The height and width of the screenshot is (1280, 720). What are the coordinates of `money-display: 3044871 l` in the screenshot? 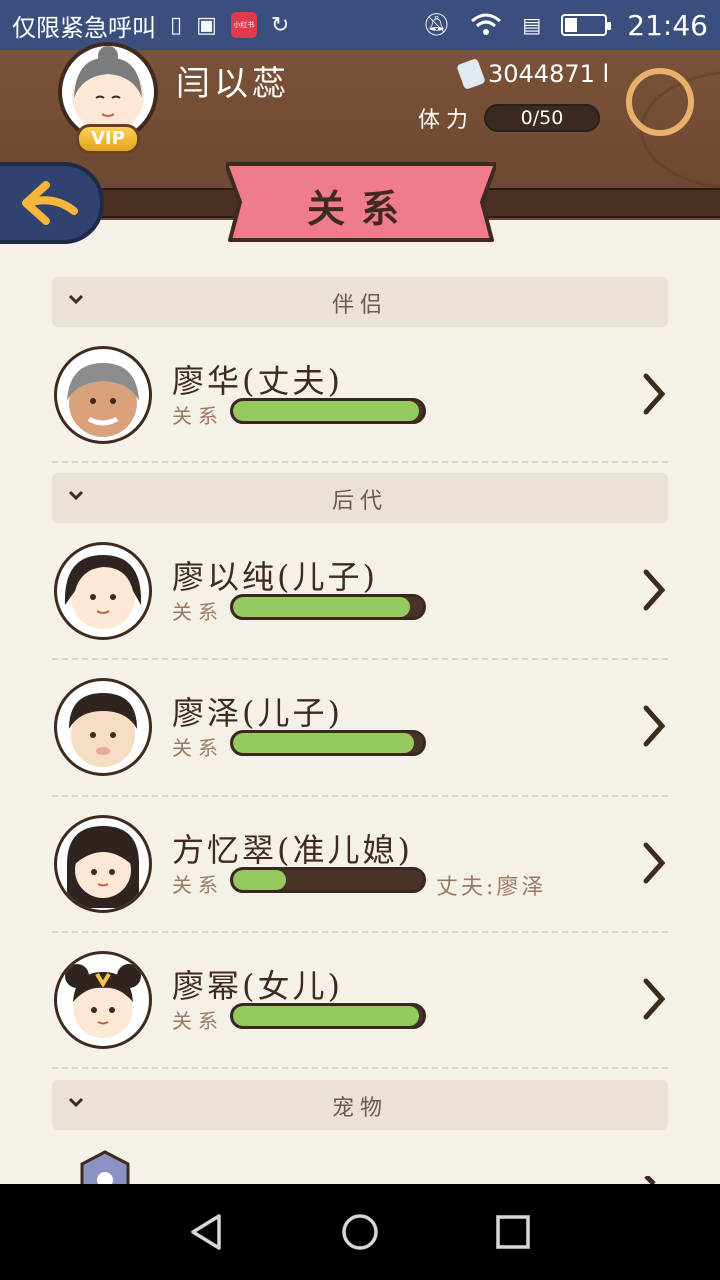 It's located at (533, 74).